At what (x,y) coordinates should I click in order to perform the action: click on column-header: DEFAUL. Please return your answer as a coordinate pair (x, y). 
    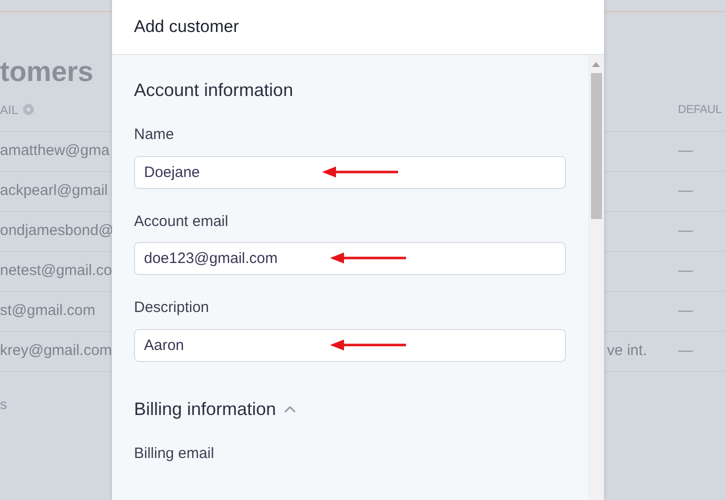
    Looking at the image, I should click on (700, 110).